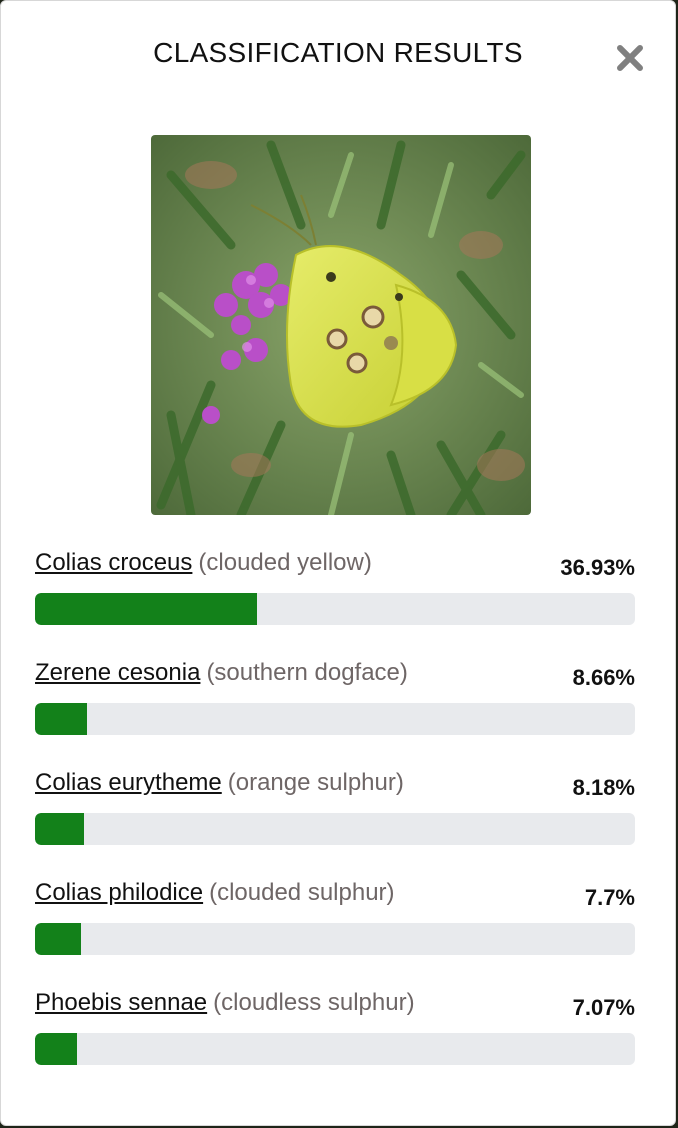 The width and height of the screenshot is (678, 1128). Describe the element at coordinates (285, 562) in the screenshot. I see `common-name: (clouded yellow)` at that location.